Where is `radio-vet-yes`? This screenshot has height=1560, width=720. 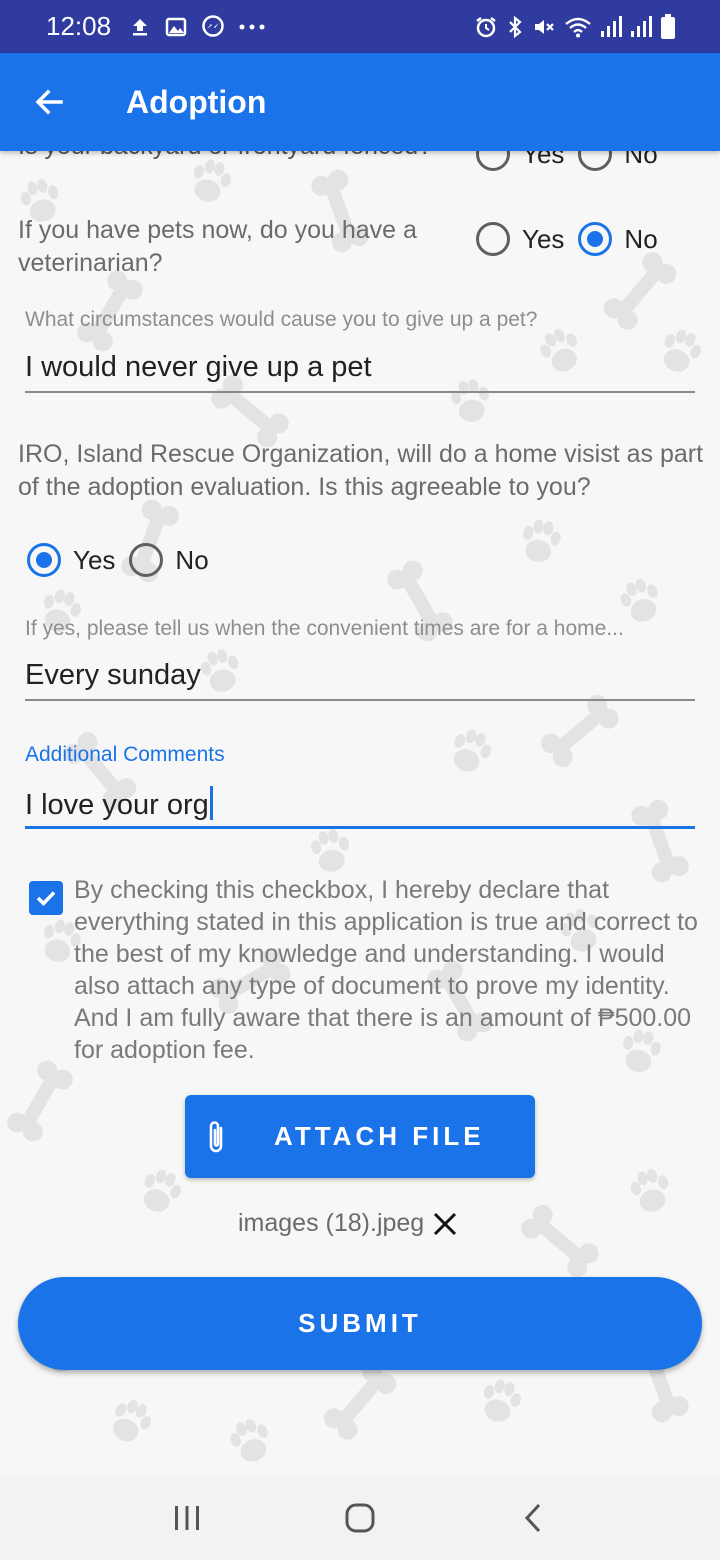
radio-vet-yes is located at coordinates (493, 239).